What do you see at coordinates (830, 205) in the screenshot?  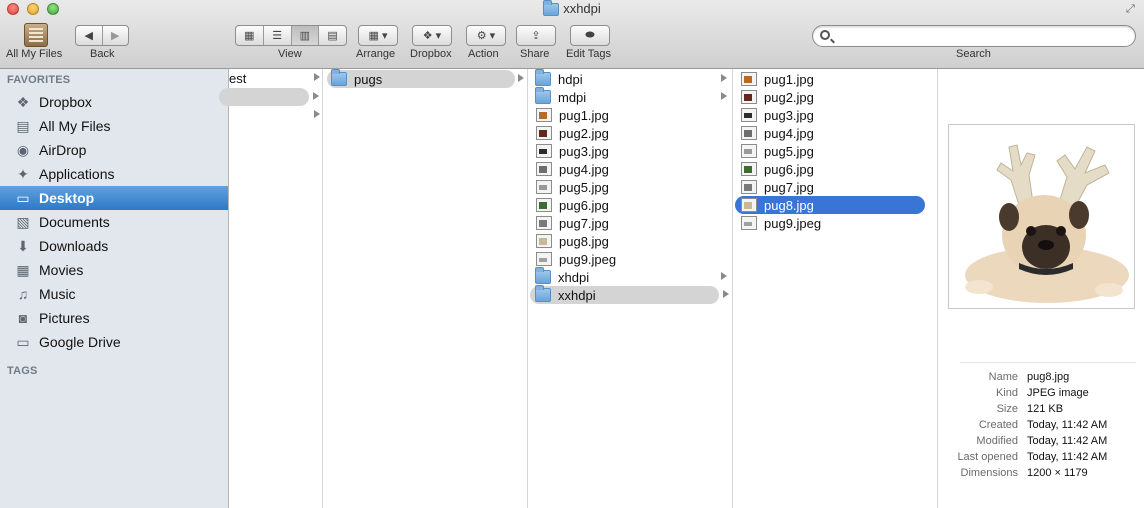 I see `list-item-selected: pug8.jpg` at bounding box center [830, 205].